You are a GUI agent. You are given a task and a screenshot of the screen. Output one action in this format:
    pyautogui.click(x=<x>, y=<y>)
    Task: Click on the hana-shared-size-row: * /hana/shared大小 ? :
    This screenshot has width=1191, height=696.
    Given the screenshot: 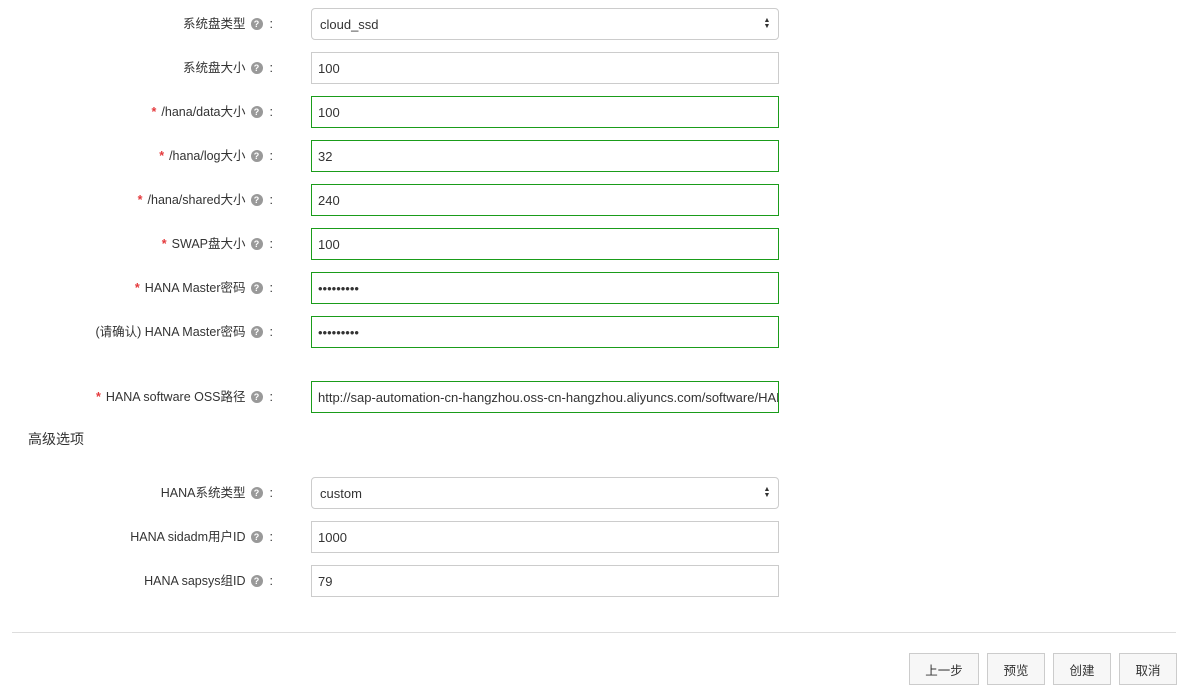 What is the action you would take?
    pyautogui.click(x=595, y=200)
    